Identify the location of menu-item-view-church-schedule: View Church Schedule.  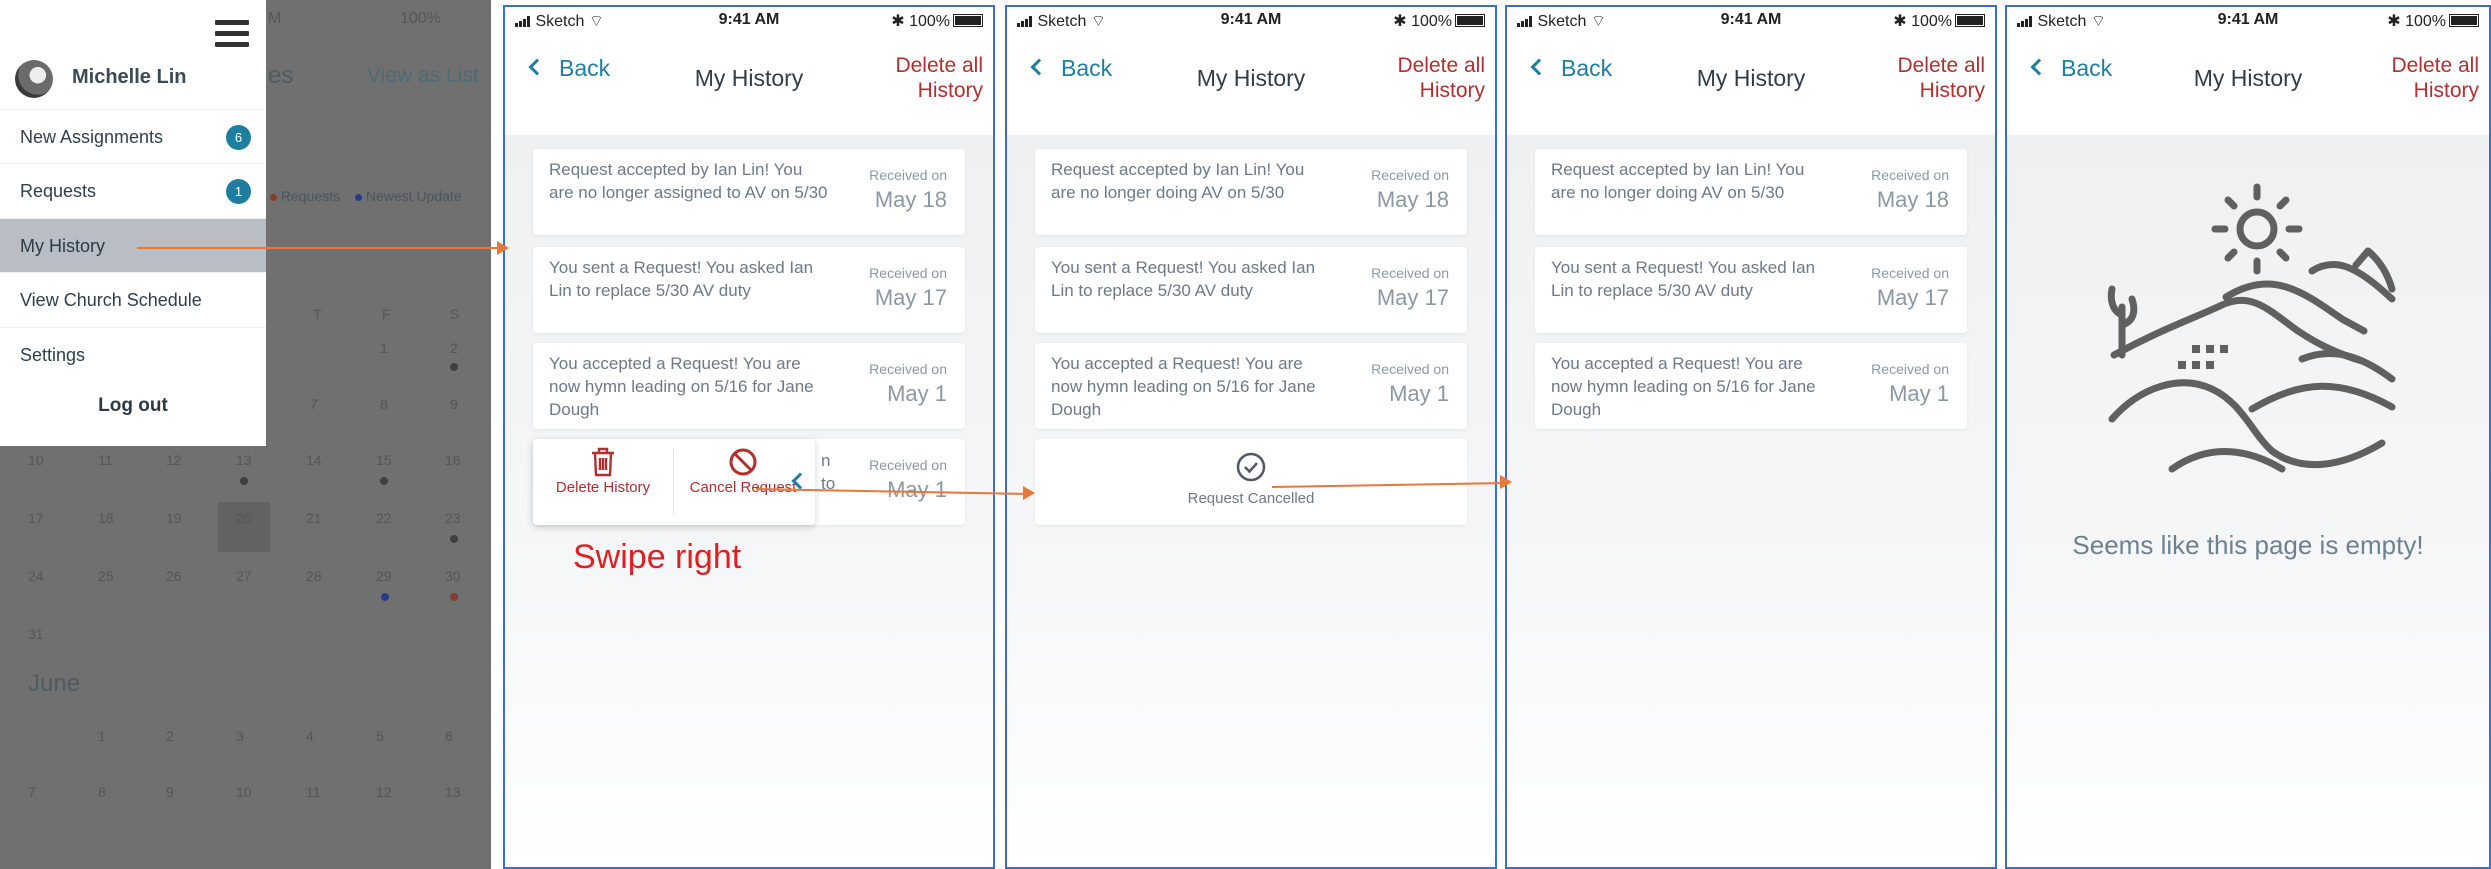
(133, 299).